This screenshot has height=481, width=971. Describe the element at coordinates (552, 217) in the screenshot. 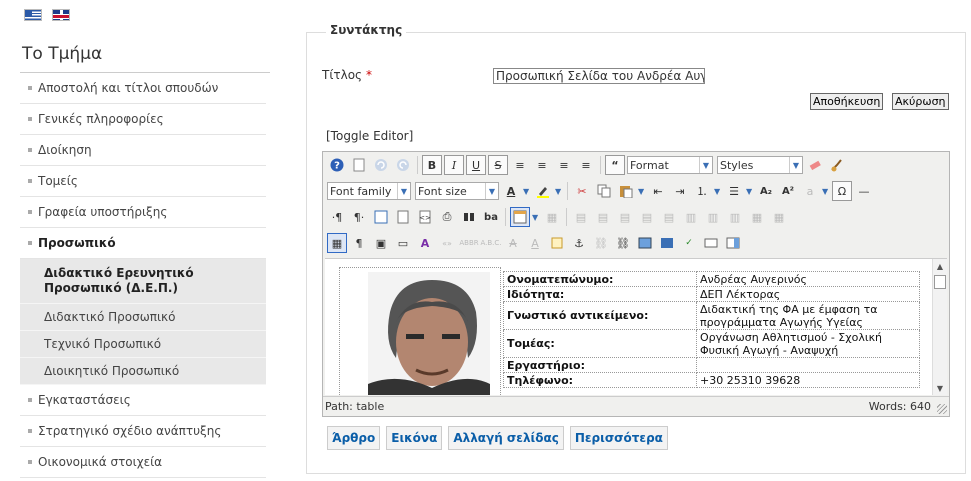

I see `table-delete-icon: ▦` at that location.